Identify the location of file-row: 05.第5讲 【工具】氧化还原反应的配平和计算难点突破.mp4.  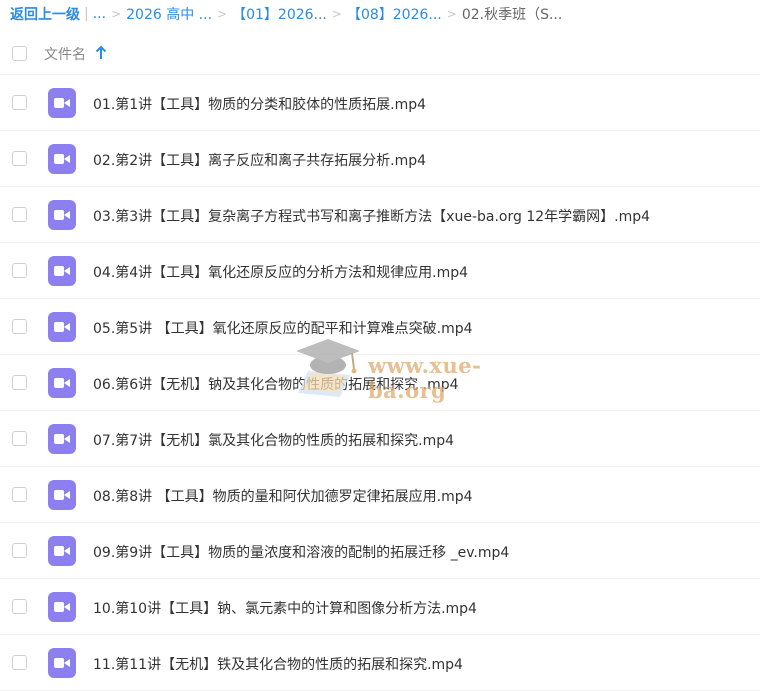
(380, 327).